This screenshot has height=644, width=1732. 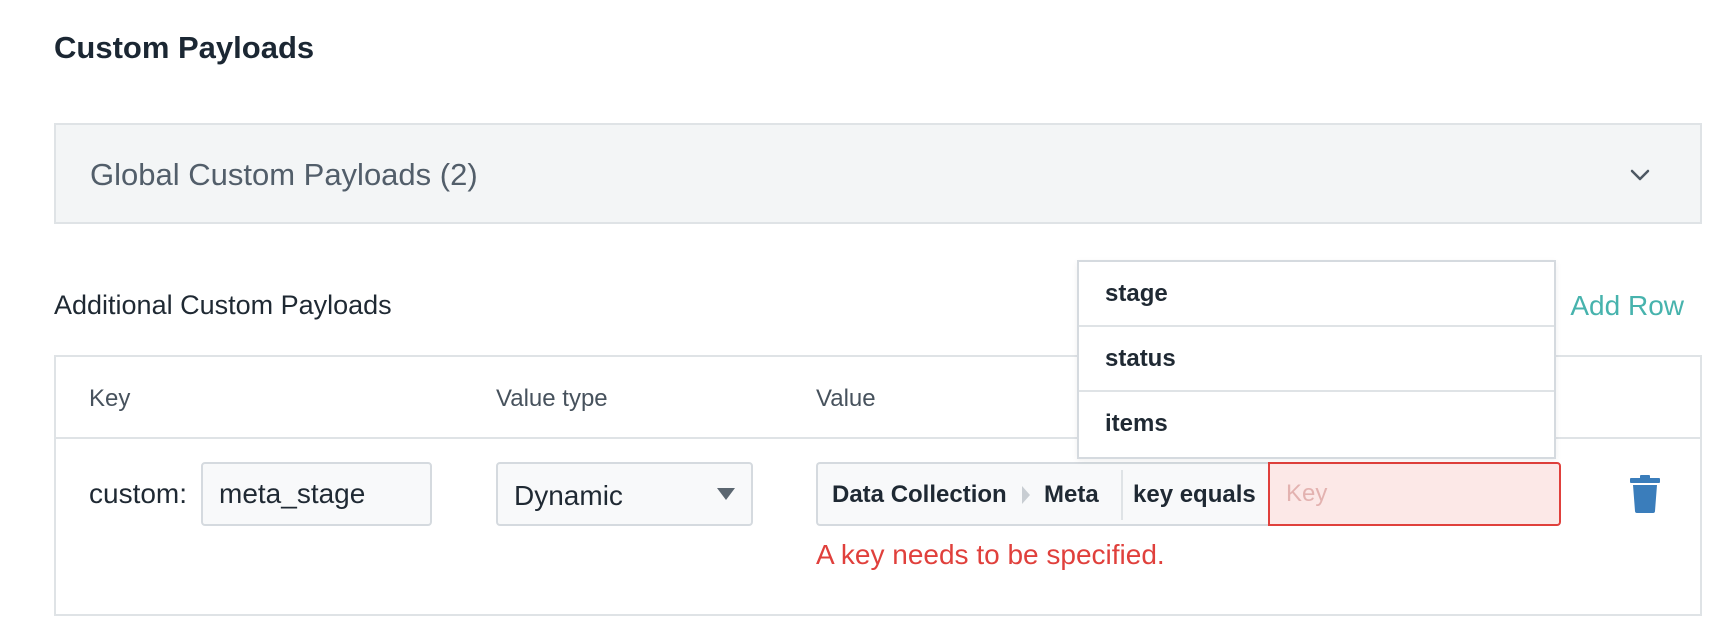 I want to click on global-custom-payloads-accordion: Global Custom Payloads (2), so click(x=878, y=173).